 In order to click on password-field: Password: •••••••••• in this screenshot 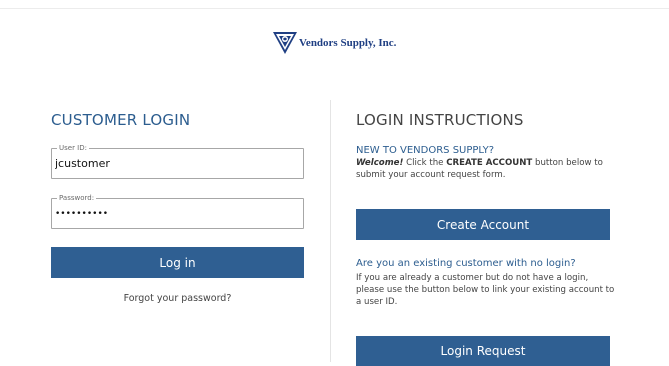, I will do `click(177, 211)`.